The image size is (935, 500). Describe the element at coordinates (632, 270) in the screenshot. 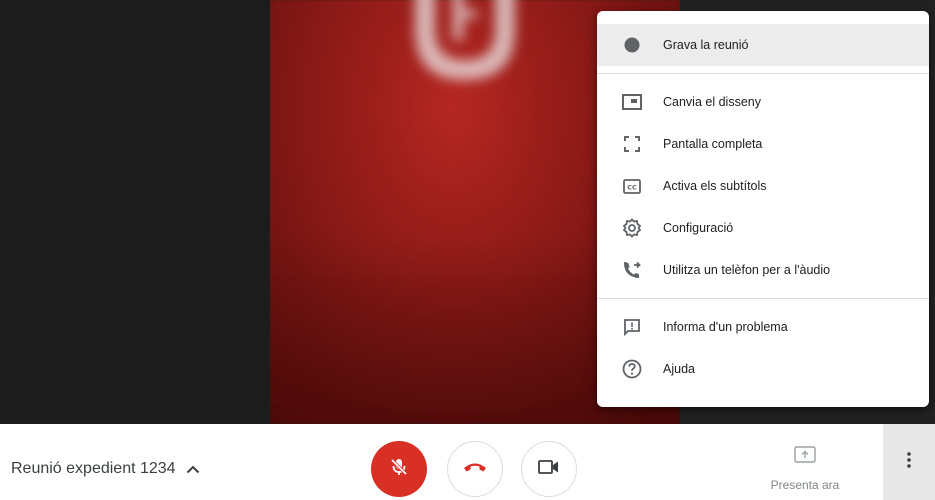

I see `phone-forward-icon` at that location.